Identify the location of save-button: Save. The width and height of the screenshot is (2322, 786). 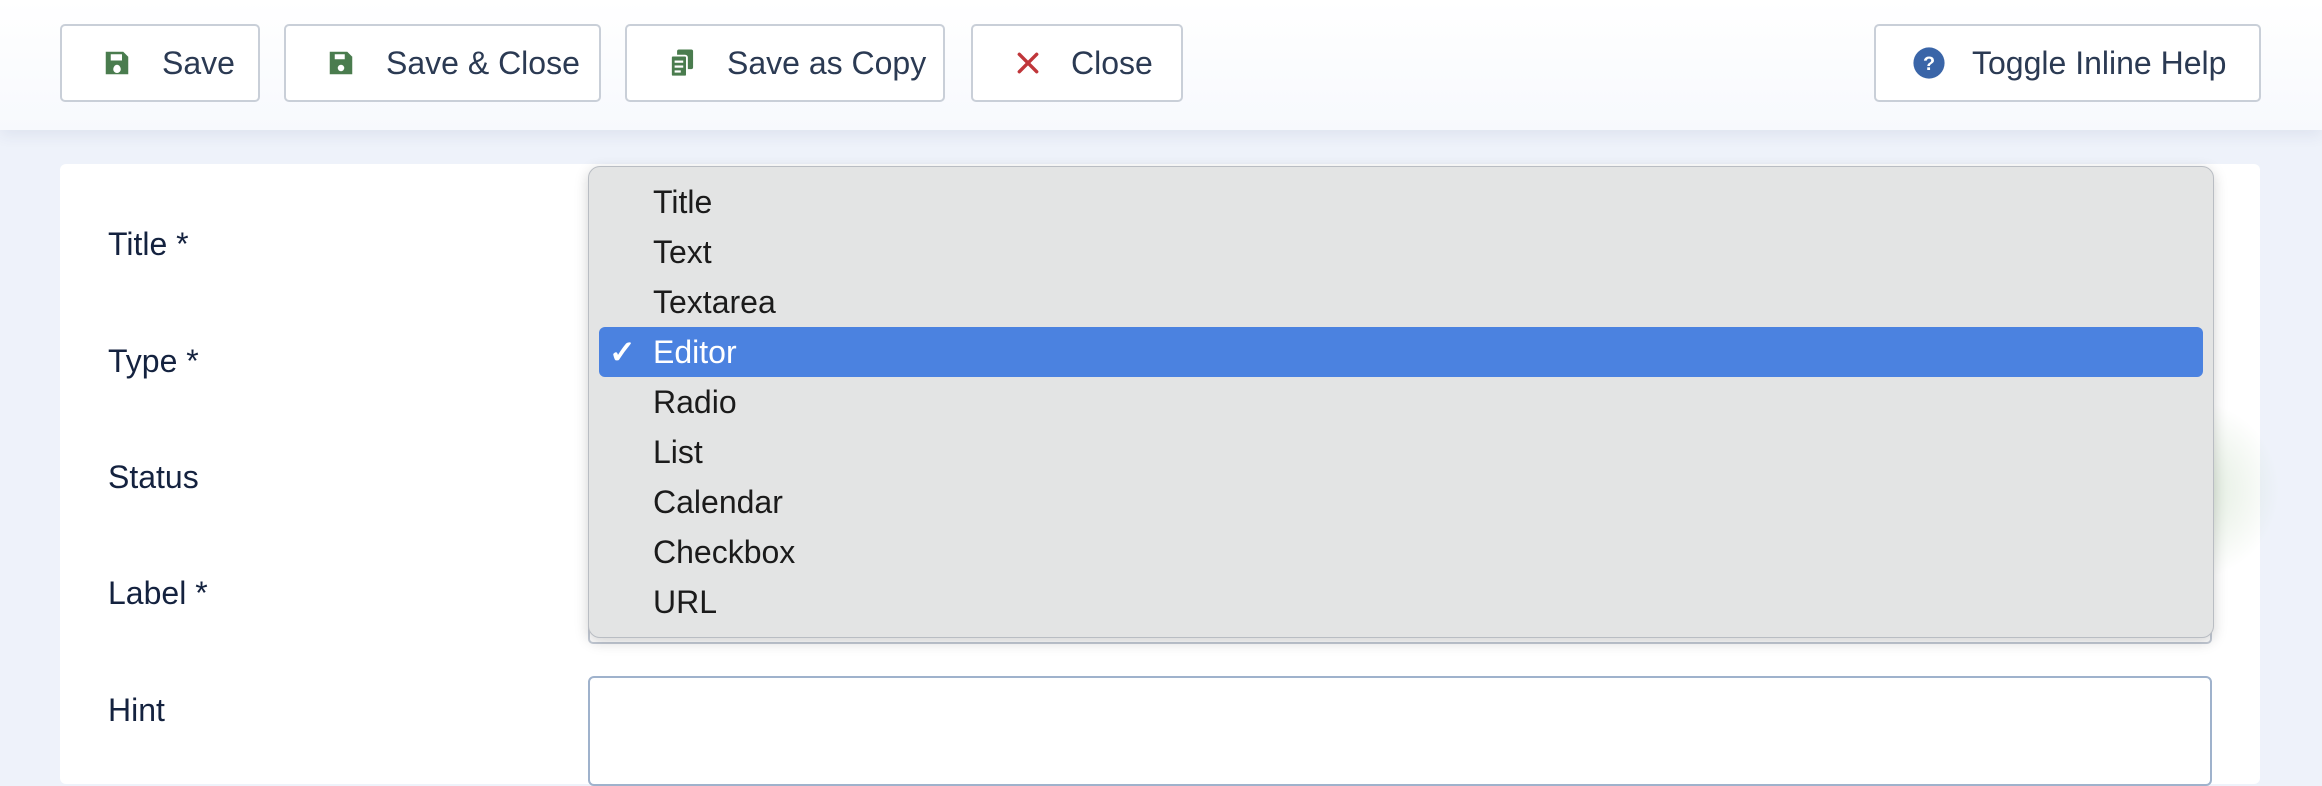
(160, 63).